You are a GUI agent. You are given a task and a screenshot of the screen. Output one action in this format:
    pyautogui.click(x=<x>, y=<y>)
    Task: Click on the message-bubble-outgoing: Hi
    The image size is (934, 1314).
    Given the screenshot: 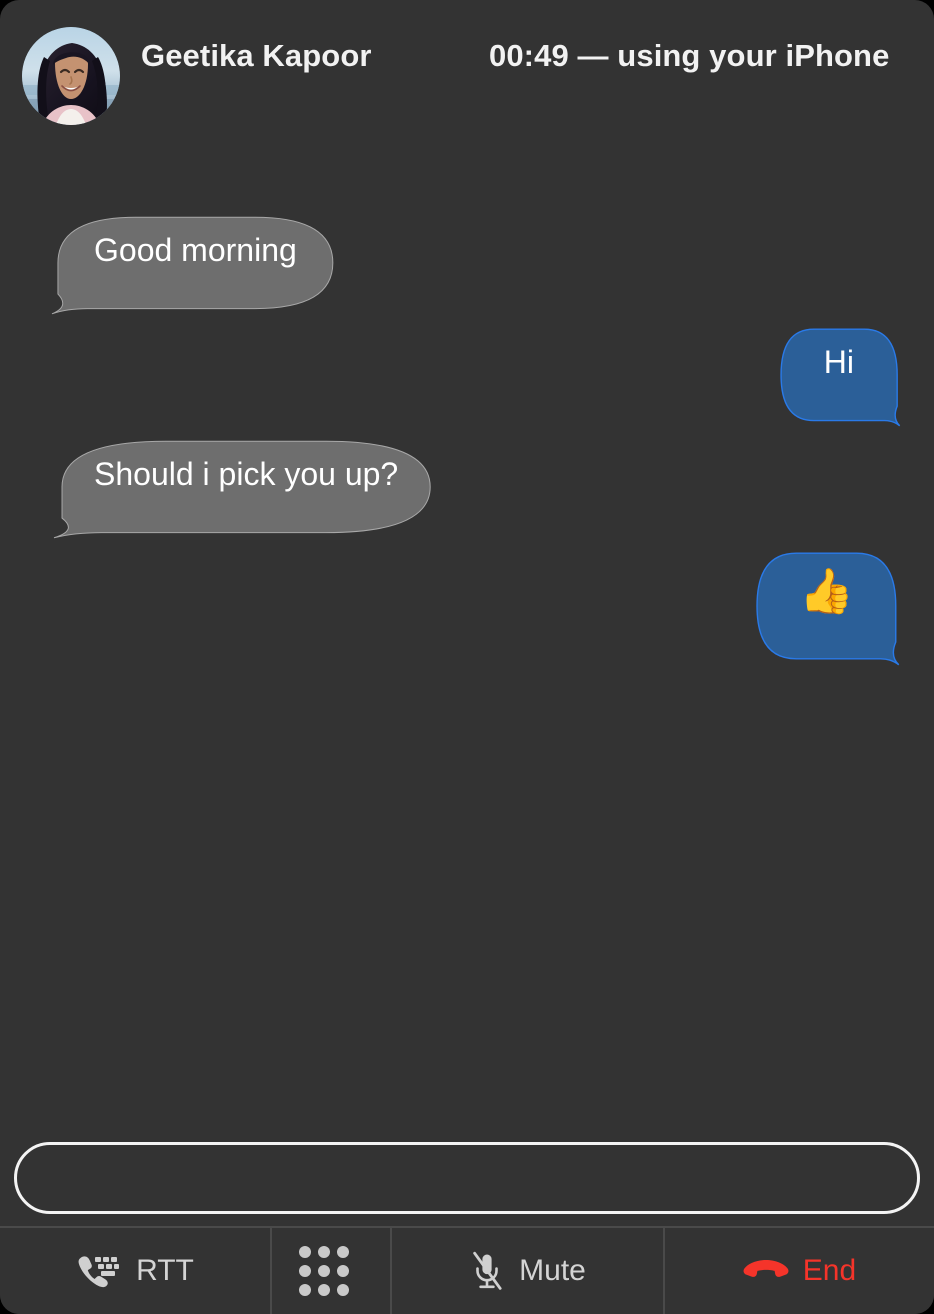 What is the action you would take?
    pyautogui.click(x=839, y=364)
    